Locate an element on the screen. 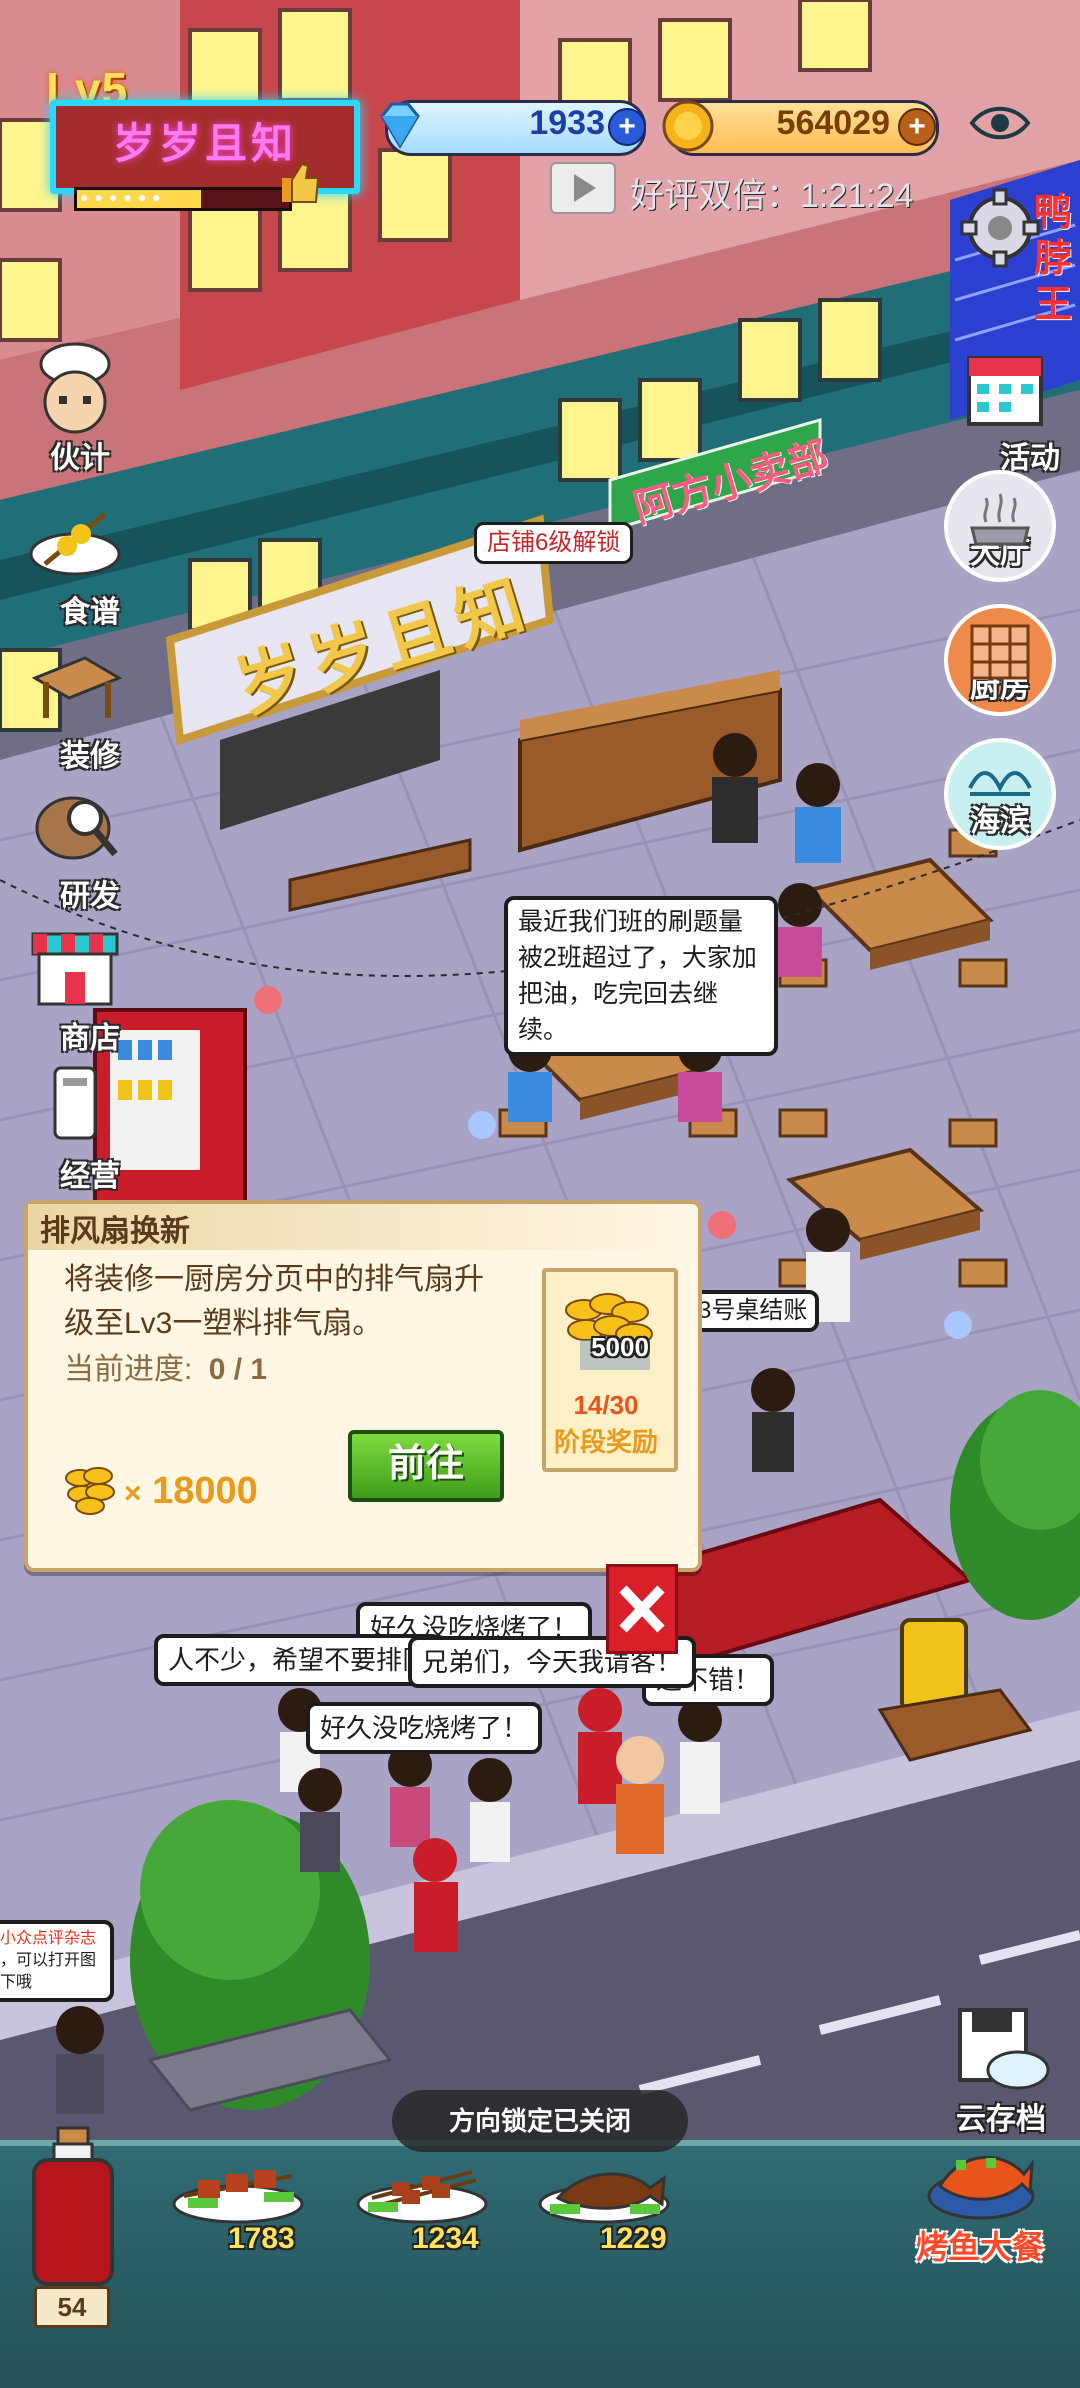 The width and height of the screenshot is (1080, 2388). fish-feast-label: 烤鱼大餐 is located at coordinates (980, 2245).